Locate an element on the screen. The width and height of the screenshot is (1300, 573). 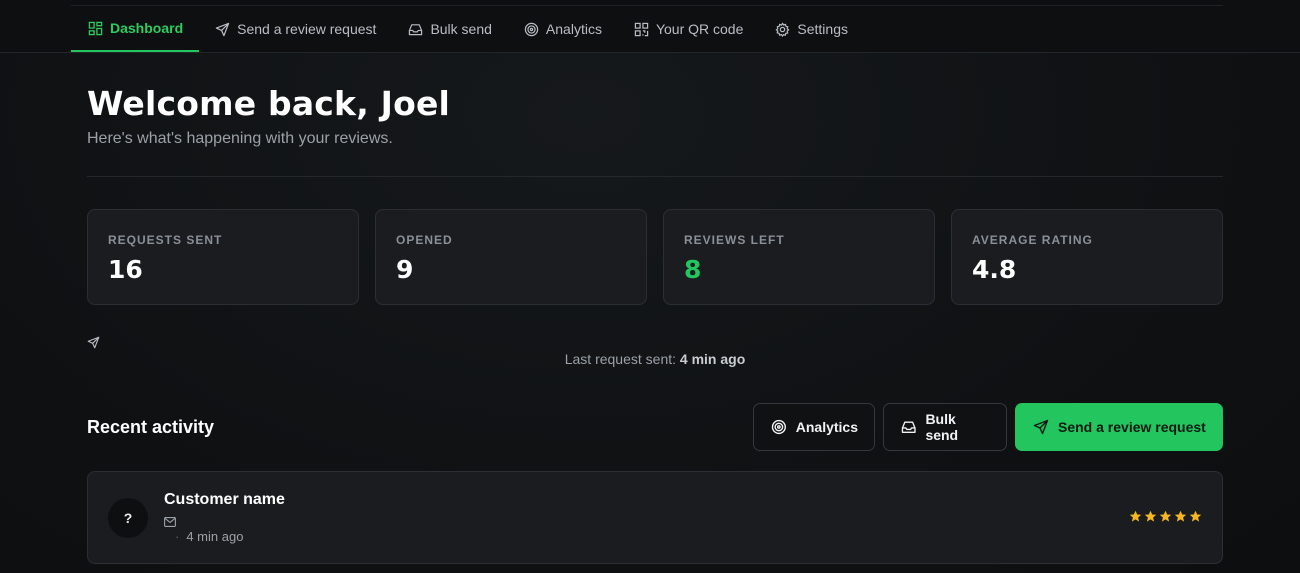
stat-label: REQUESTS SENT is located at coordinates (165, 240).